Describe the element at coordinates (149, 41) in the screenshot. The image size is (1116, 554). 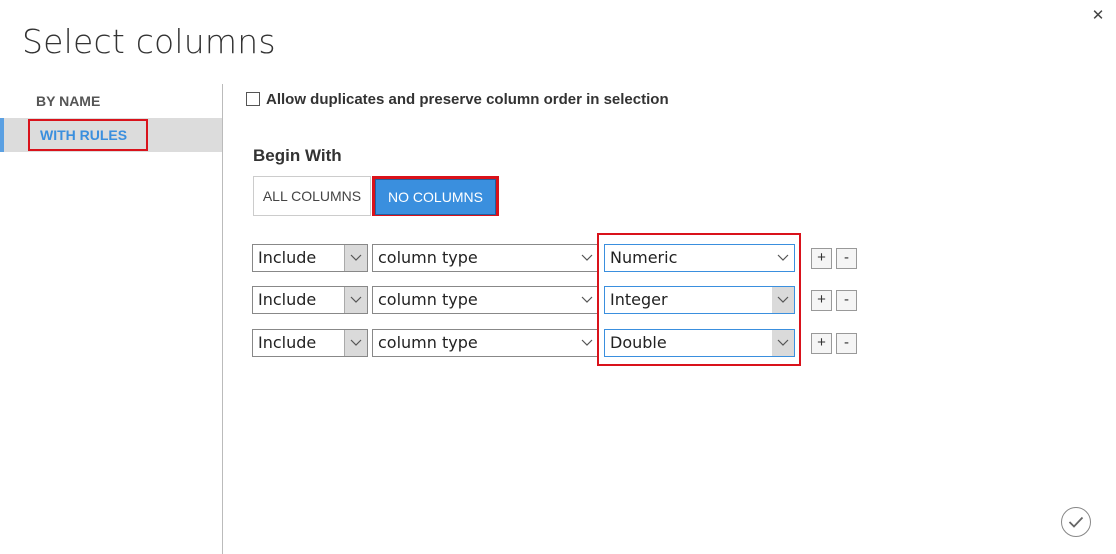
I see `dialog-title: Select columns` at that location.